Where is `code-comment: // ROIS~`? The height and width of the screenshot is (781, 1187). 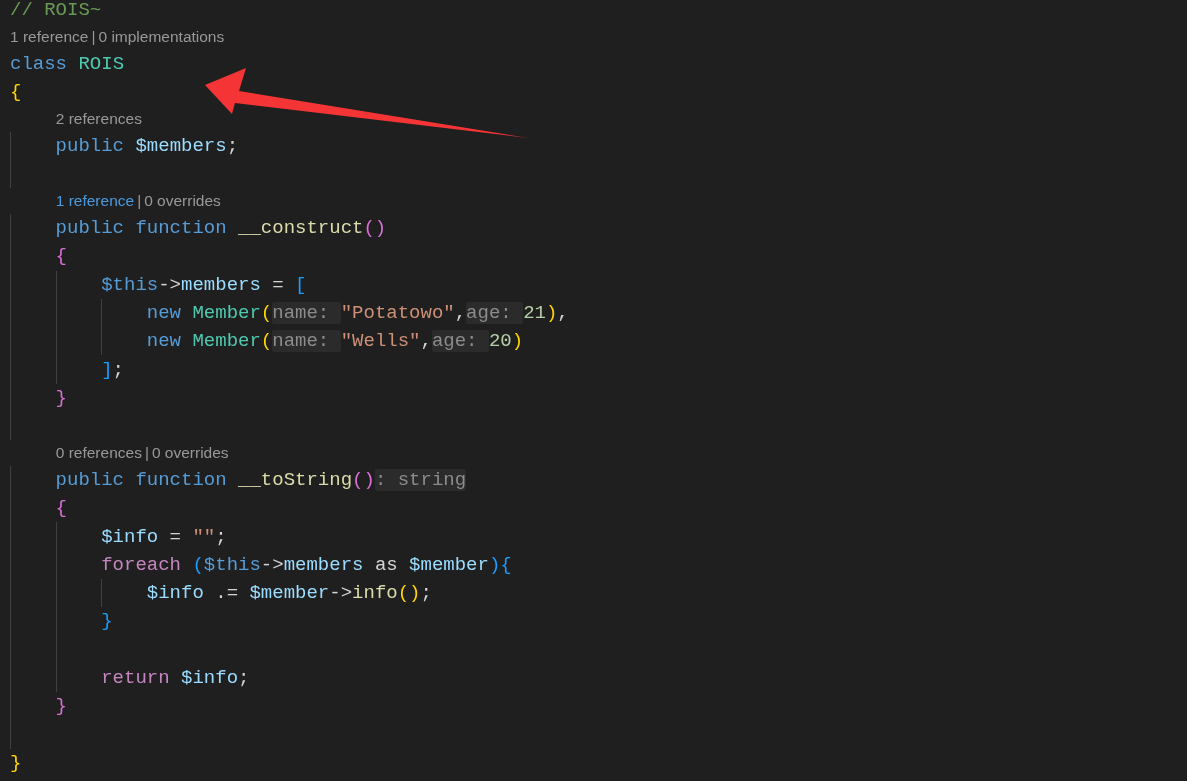 code-comment: // ROIS~ is located at coordinates (56, 11).